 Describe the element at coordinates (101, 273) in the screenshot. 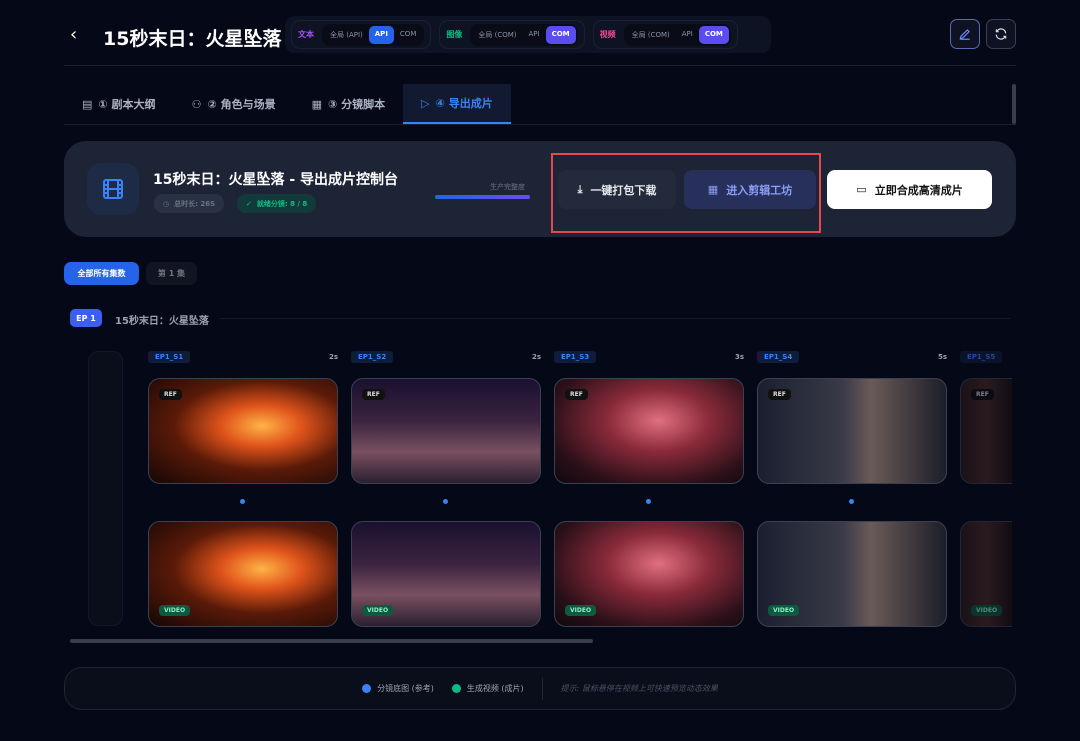

I see `filter-all: 全部所有集数` at that location.